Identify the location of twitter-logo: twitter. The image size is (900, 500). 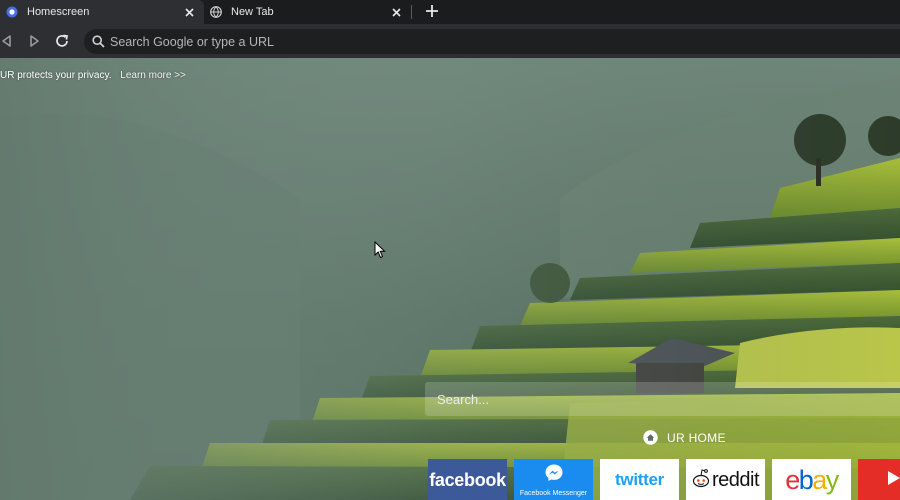
(639, 479).